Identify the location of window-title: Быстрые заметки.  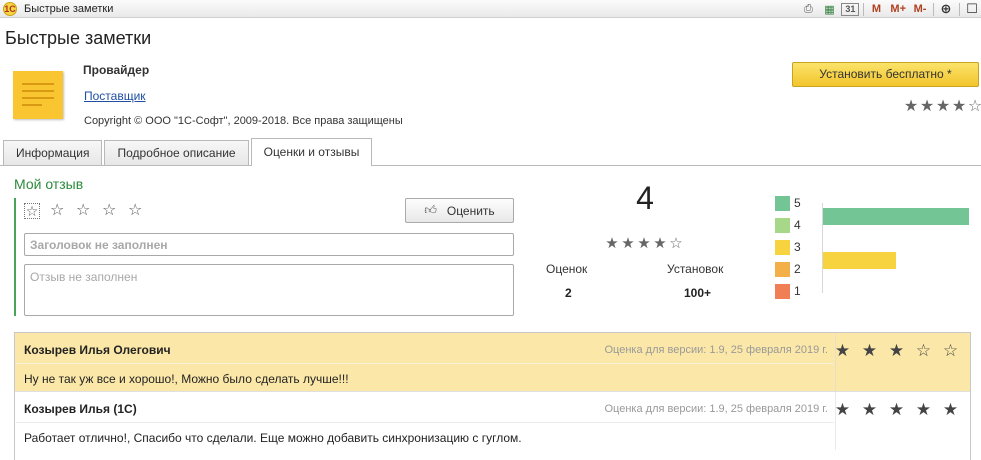
(69, 9).